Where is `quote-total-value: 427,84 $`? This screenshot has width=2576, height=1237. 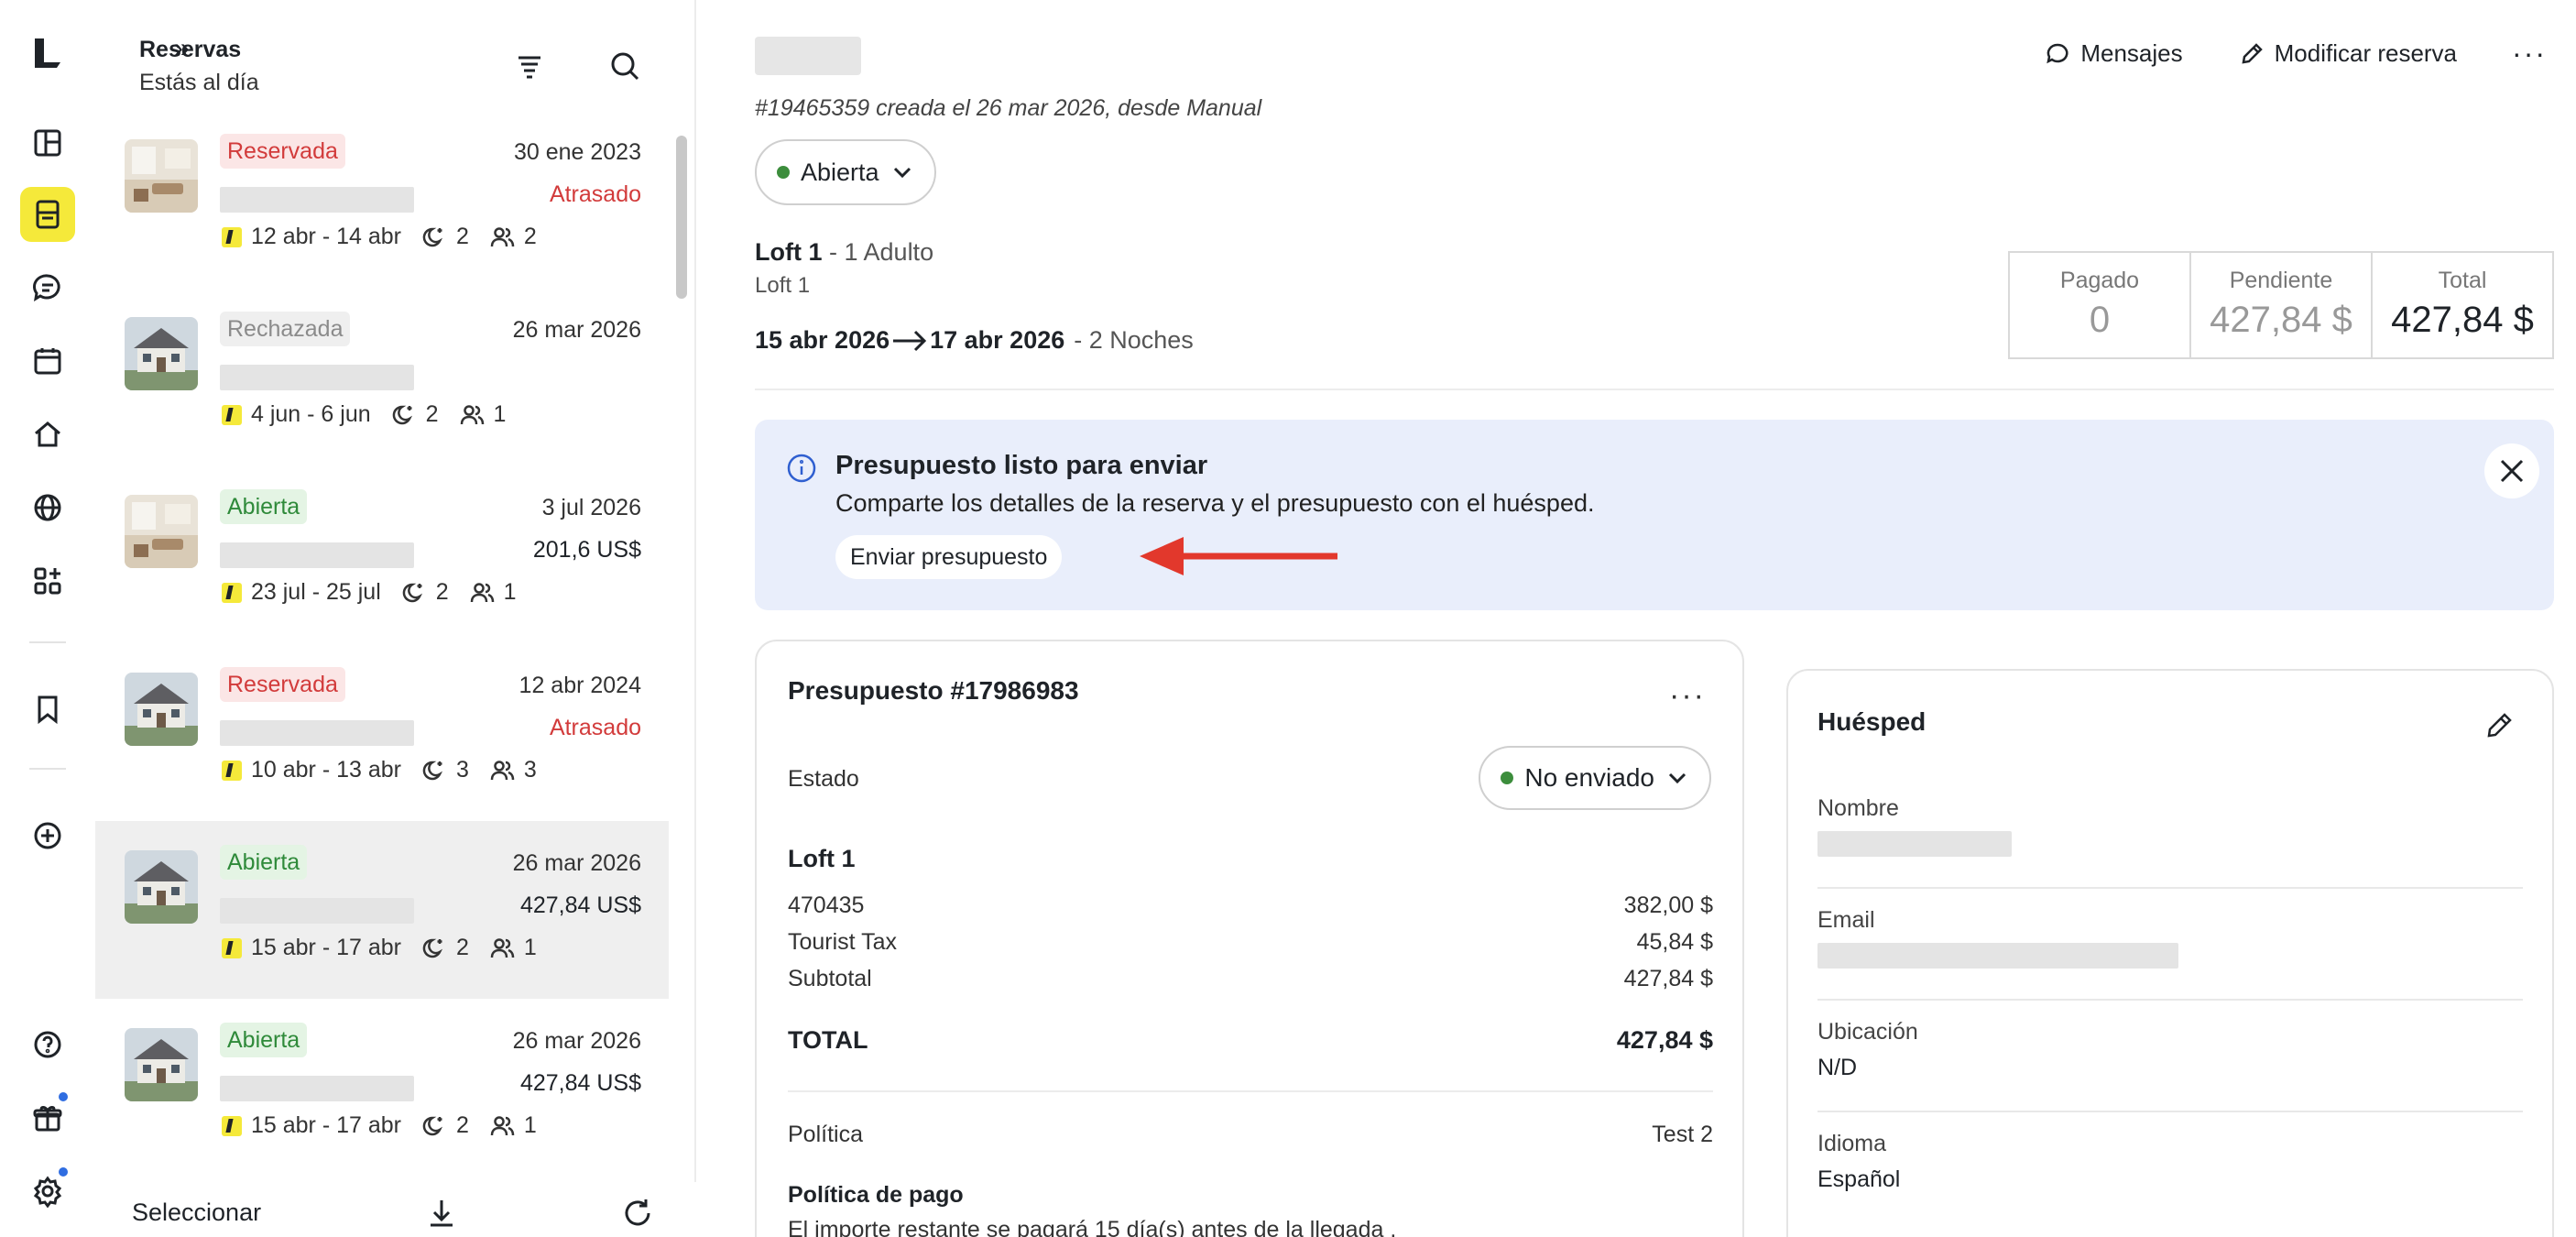
quote-total-value: 427,84 $ is located at coordinates (1665, 1040).